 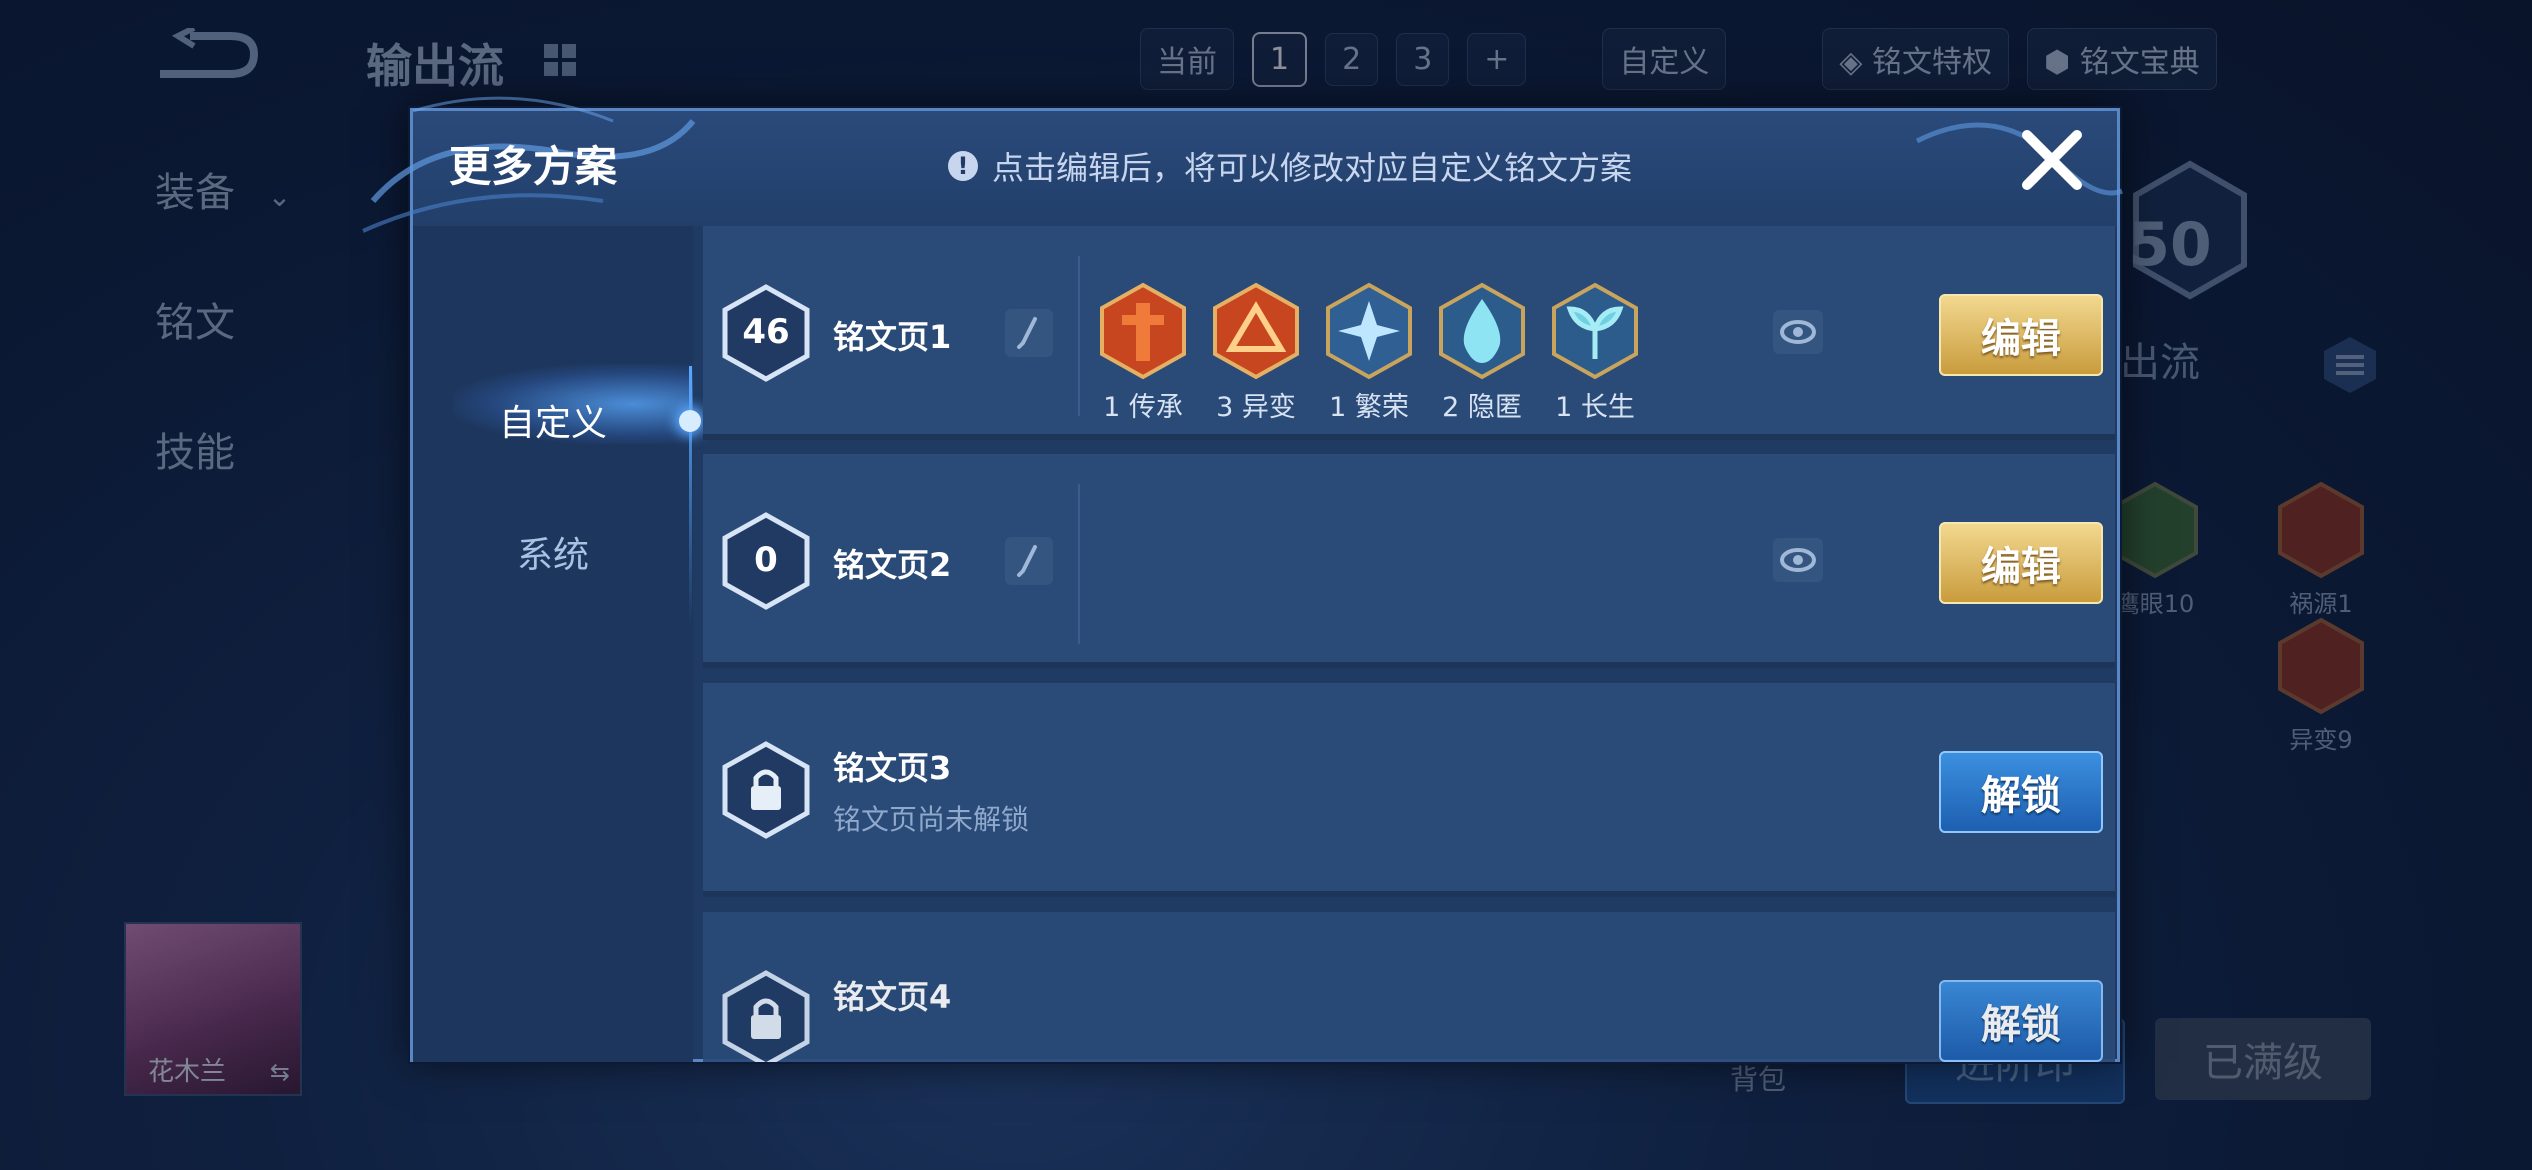 I want to click on plan-locked-note: 铭文页尚未解锁, so click(x=931, y=819).